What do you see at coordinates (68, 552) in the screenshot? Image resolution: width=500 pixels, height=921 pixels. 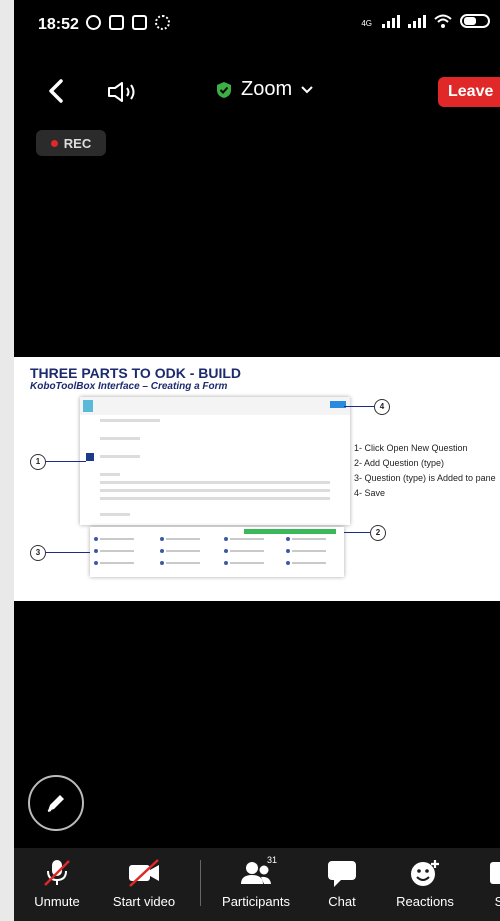 I see `callout-3-arrow` at bounding box center [68, 552].